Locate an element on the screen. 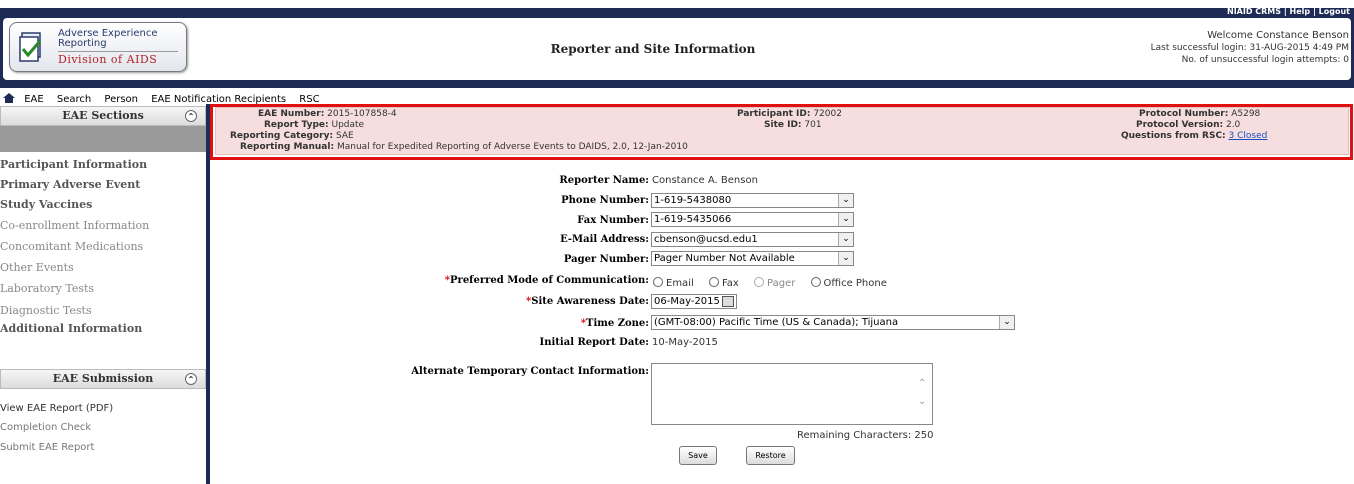 The height and width of the screenshot is (484, 1354). preferred-mode-radio-group: Email Fax Pager Office Phone is located at coordinates (776, 282).